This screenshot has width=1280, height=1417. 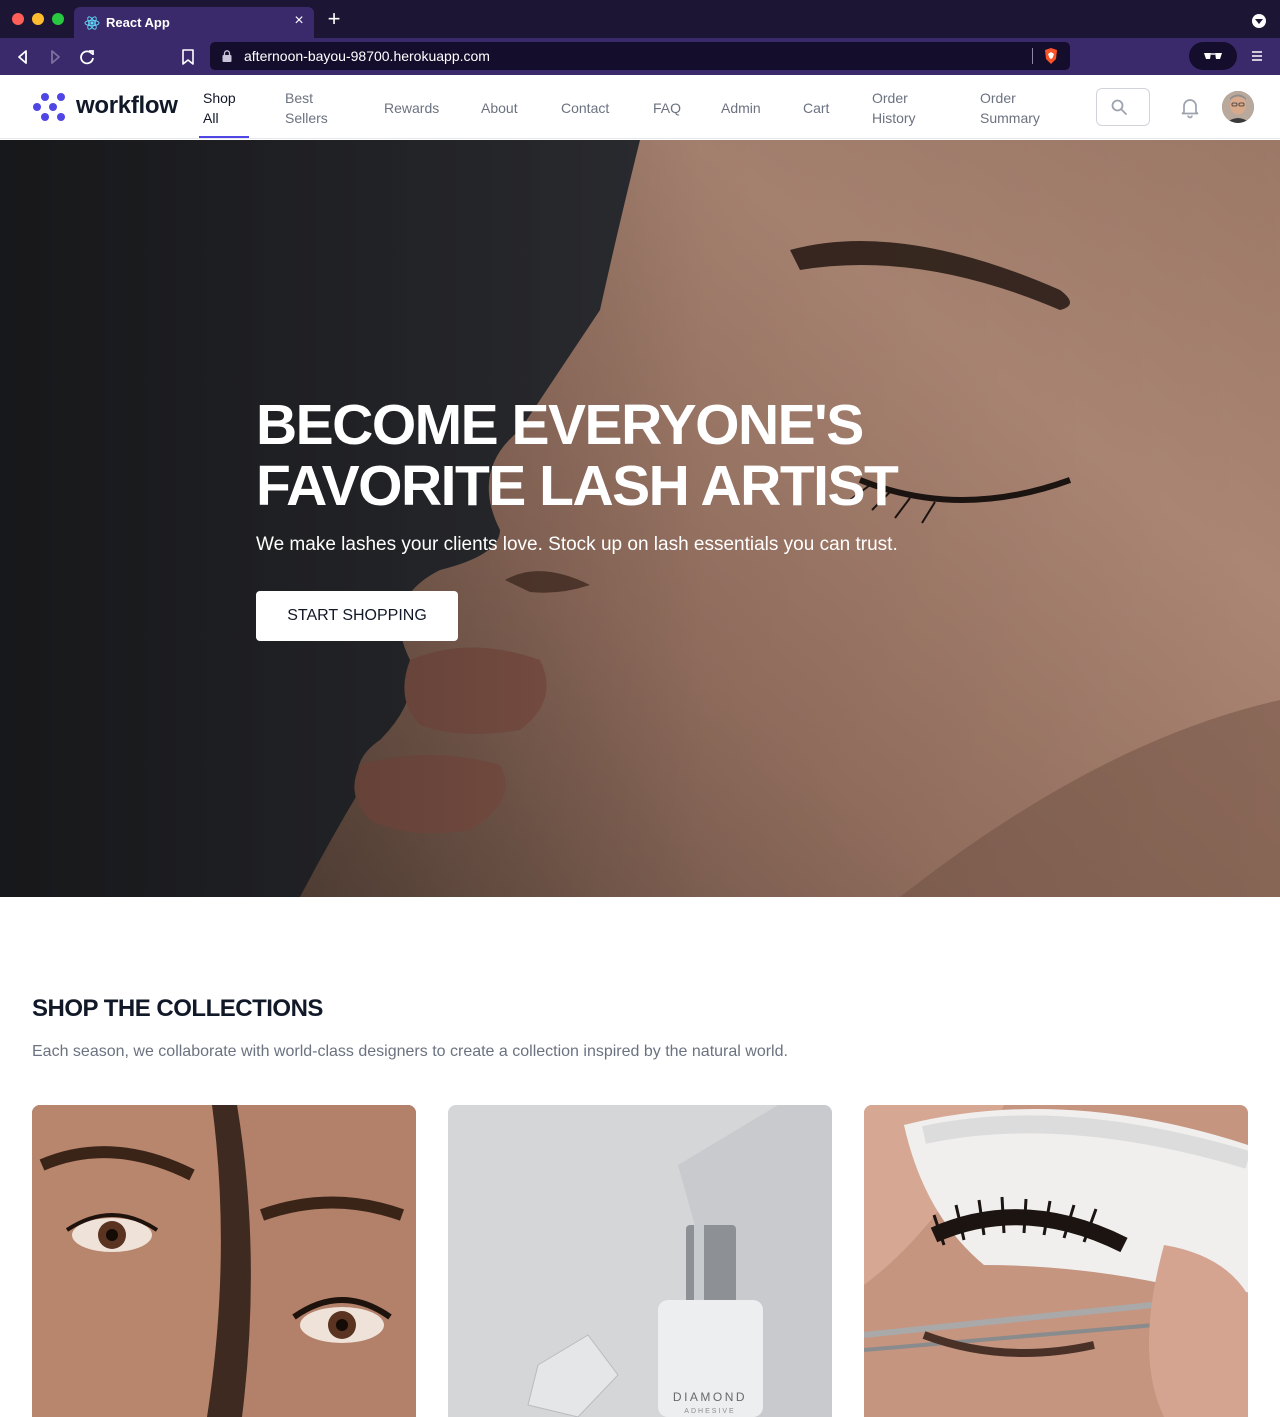 I want to click on browser-menu-icon, so click(x=1257, y=56).